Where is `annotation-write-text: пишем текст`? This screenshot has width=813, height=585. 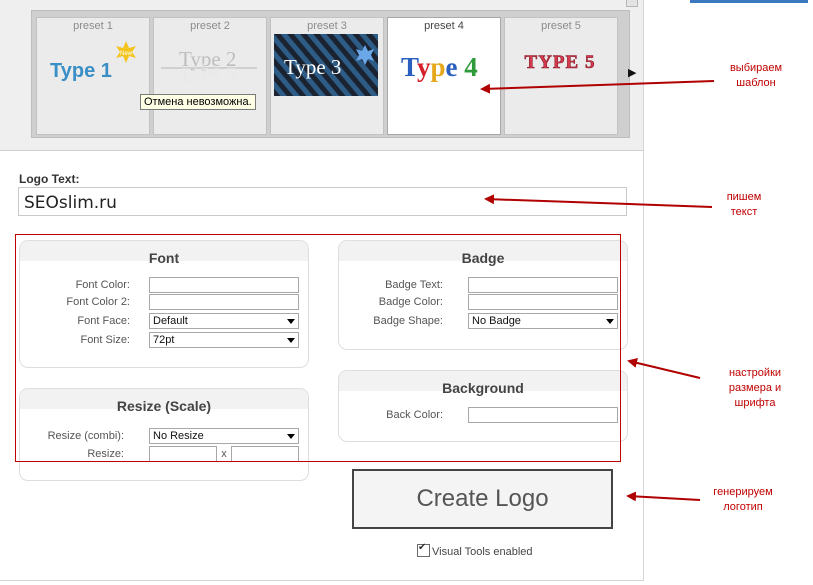 annotation-write-text: пишем текст is located at coordinates (744, 204).